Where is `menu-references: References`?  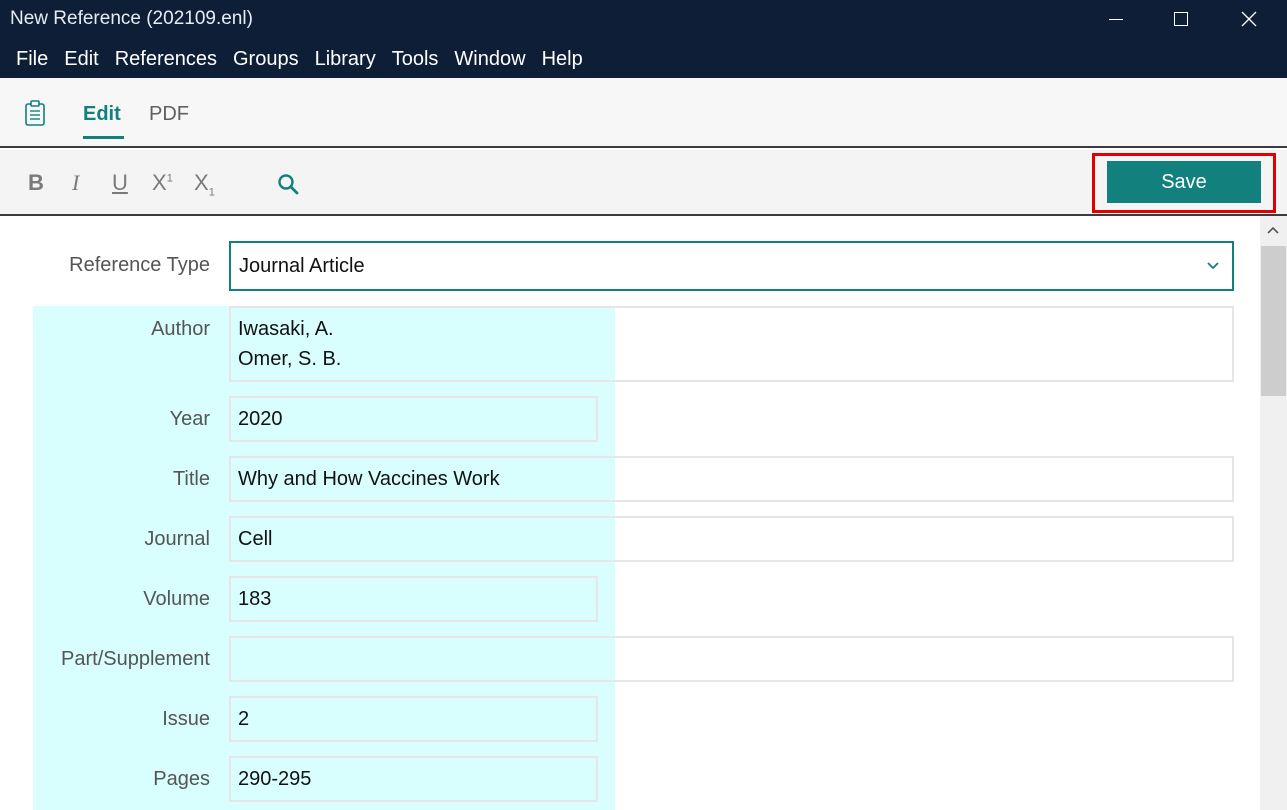 menu-references: References is located at coordinates (166, 59).